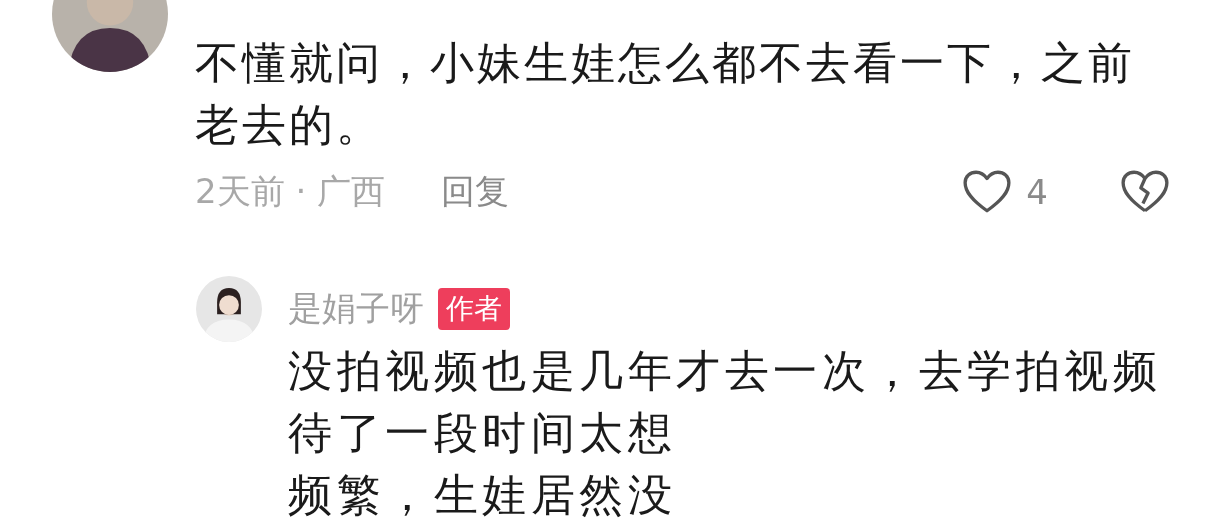 The image size is (1223, 521). What do you see at coordinates (987, 192) in the screenshot?
I see `like-icon` at bounding box center [987, 192].